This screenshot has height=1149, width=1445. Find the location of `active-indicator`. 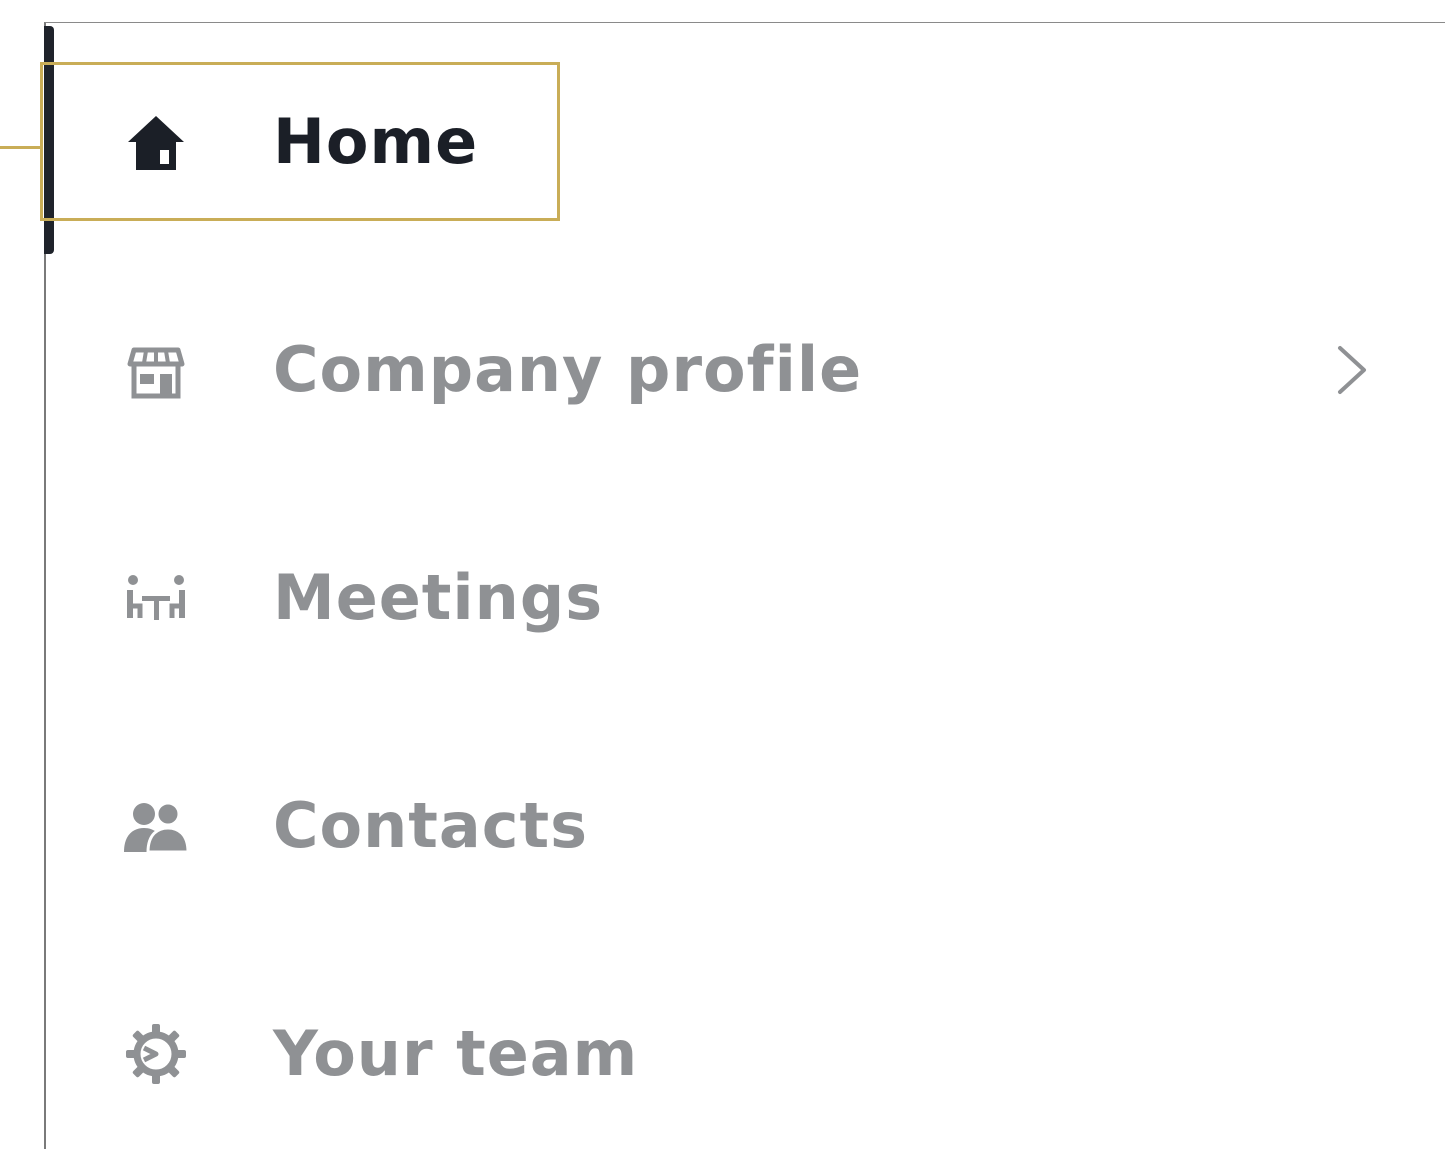

active-indicator is located at coordinates (49, 140).